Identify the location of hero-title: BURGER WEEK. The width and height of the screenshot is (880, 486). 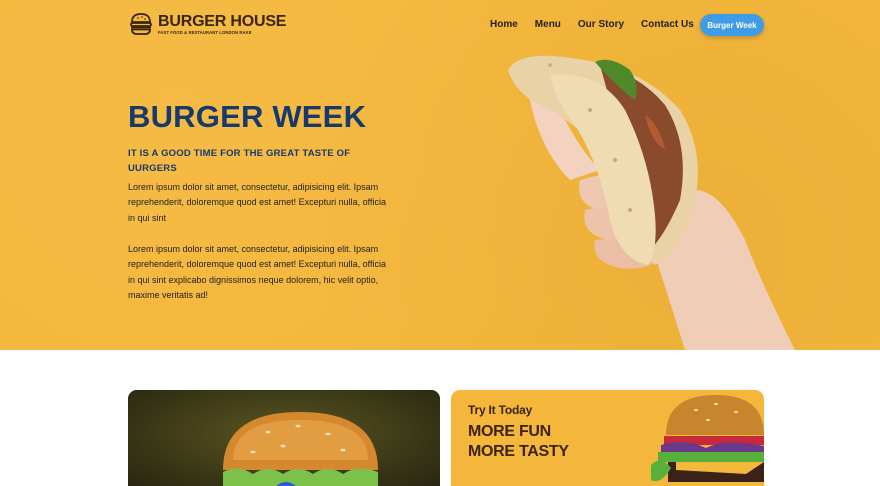
(247, 116).